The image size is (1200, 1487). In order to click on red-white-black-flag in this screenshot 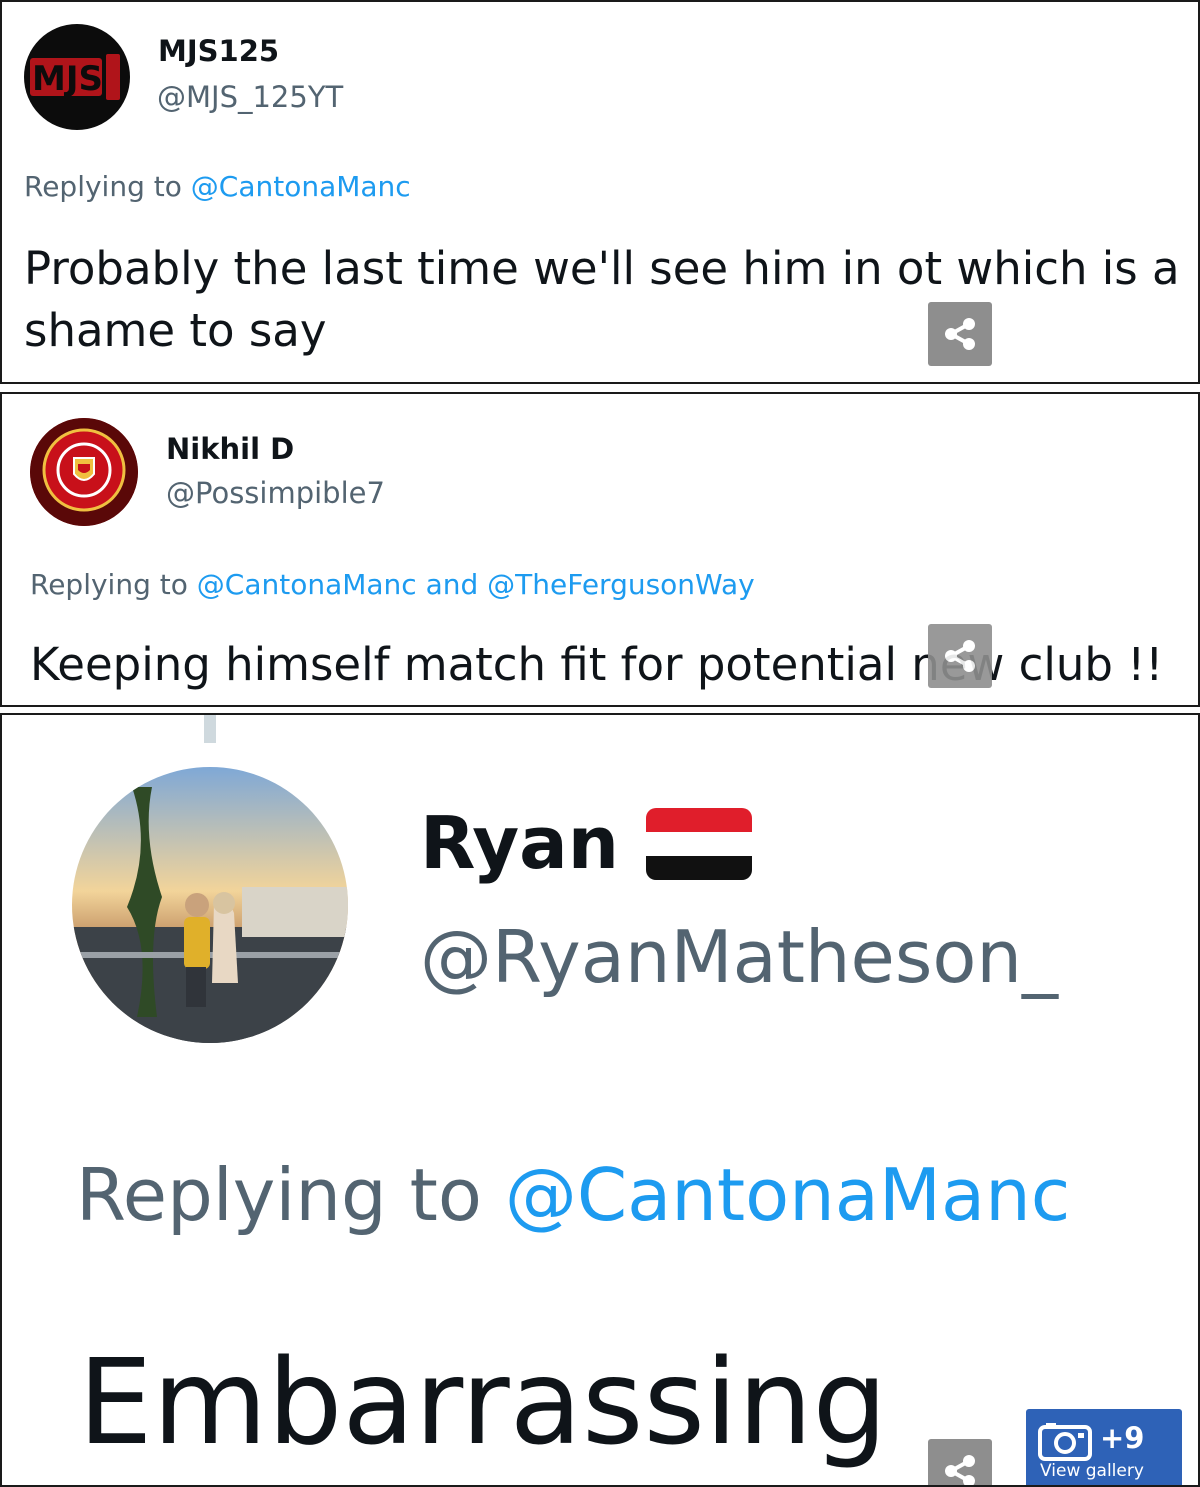, I will do `click(699, 844)`.